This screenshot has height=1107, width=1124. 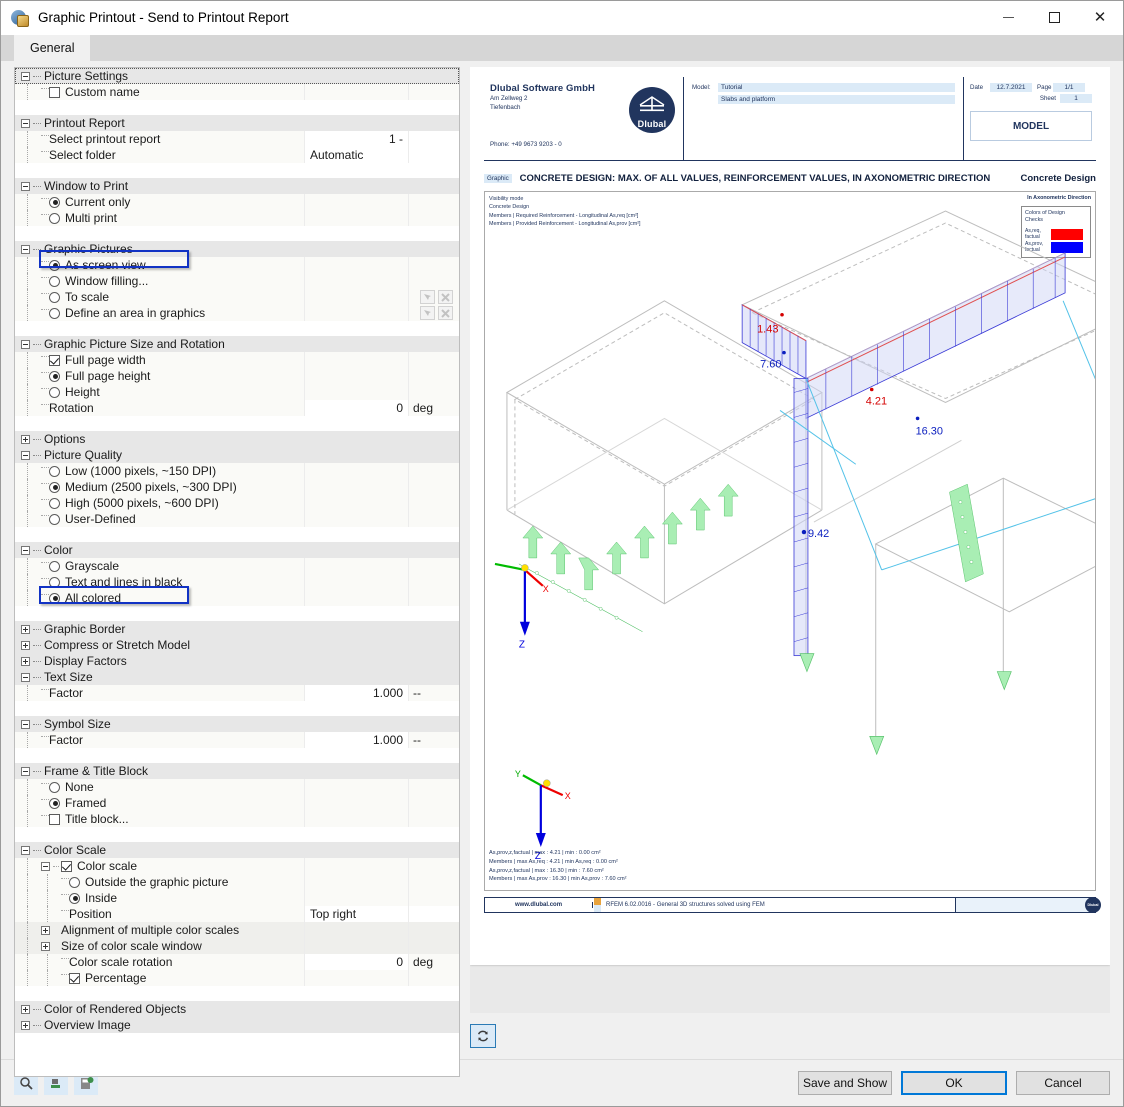 I want to click on tree-row-symbol-size-factor: Factor 1.000 --, so click(x=237, y=740).